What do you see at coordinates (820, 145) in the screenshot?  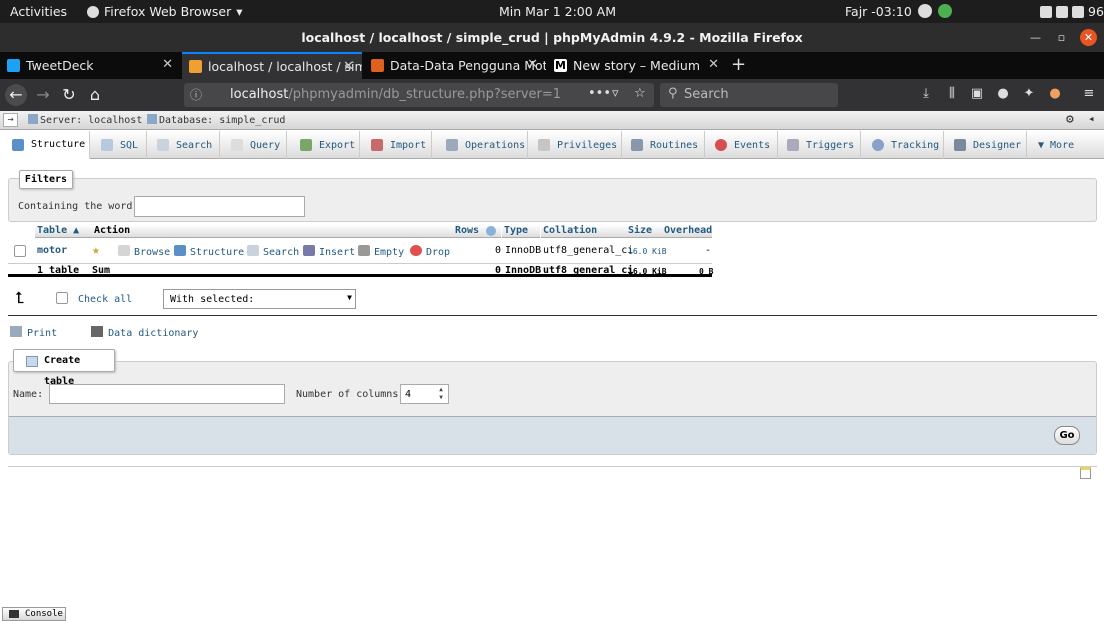 I see `tab-triggers: Triggers` at bounding box center [820, 145].